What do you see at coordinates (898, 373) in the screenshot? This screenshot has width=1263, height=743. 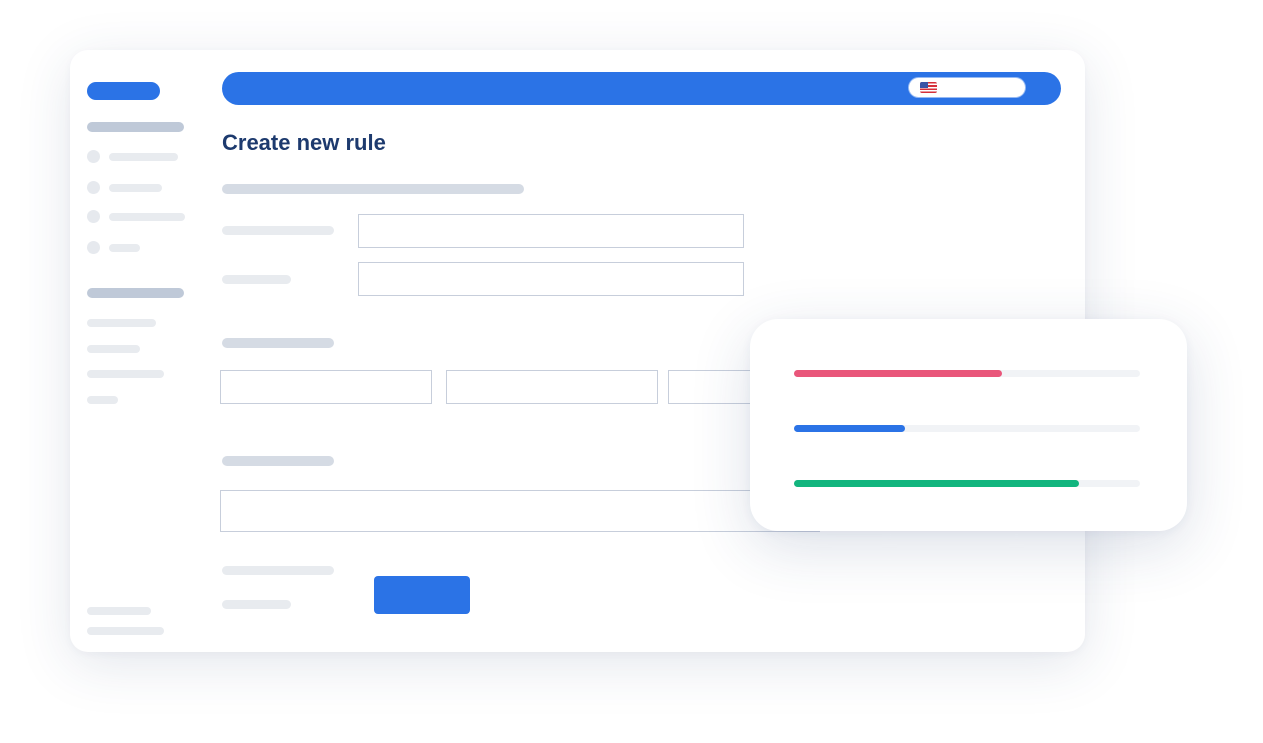 I see `progress-fill-red` at bounding box center [898, 373].